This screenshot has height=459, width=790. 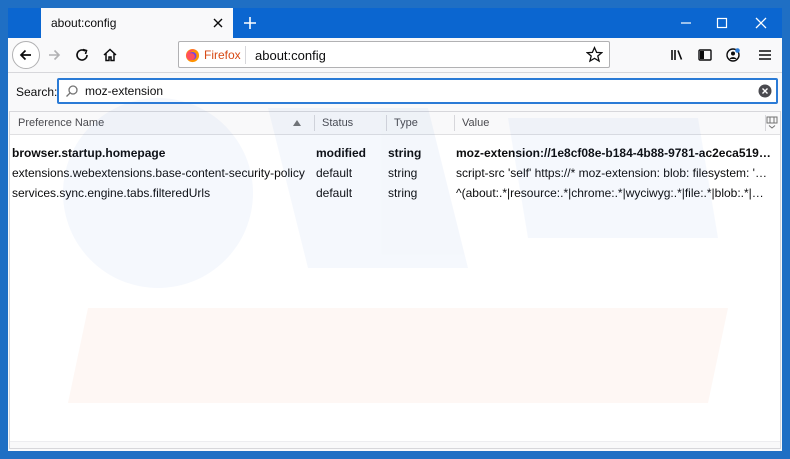 What do you see at coordinates (72, 91) in the screenshot?
I see `search-icon` at bounding box center [72, 91].